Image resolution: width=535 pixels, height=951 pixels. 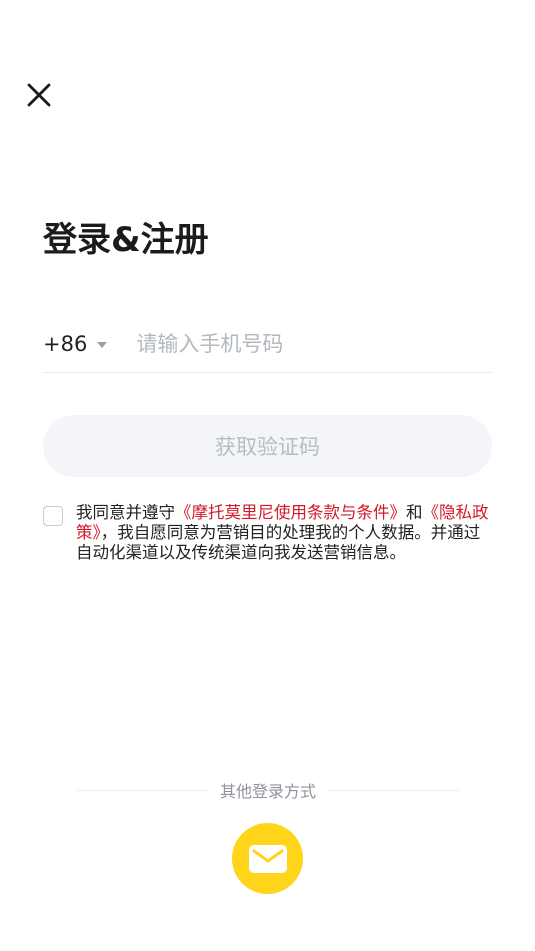 What do you see at coordinates (125, 512) in the screenshot?
I see `agreement-text-part-1: 我同意并遵守` at bounding box center [125, 512].